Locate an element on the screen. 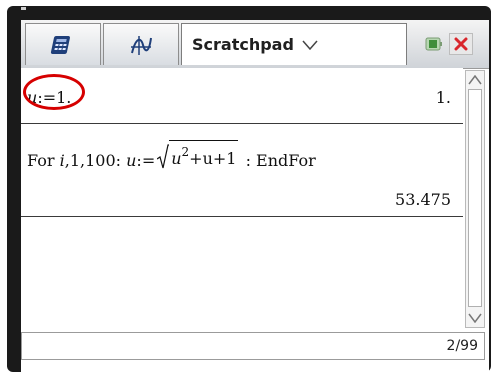  radical-sign-icon is located at coordinates (163, 156).